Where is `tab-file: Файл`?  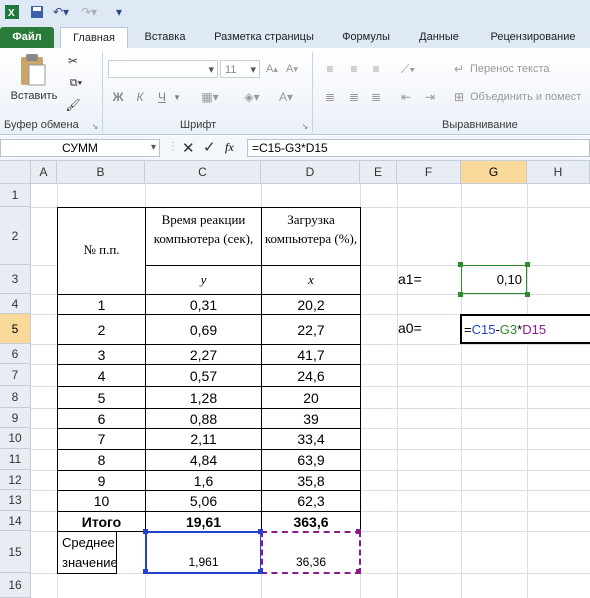
tab-file: Файл is located at coordinates (27, 37).